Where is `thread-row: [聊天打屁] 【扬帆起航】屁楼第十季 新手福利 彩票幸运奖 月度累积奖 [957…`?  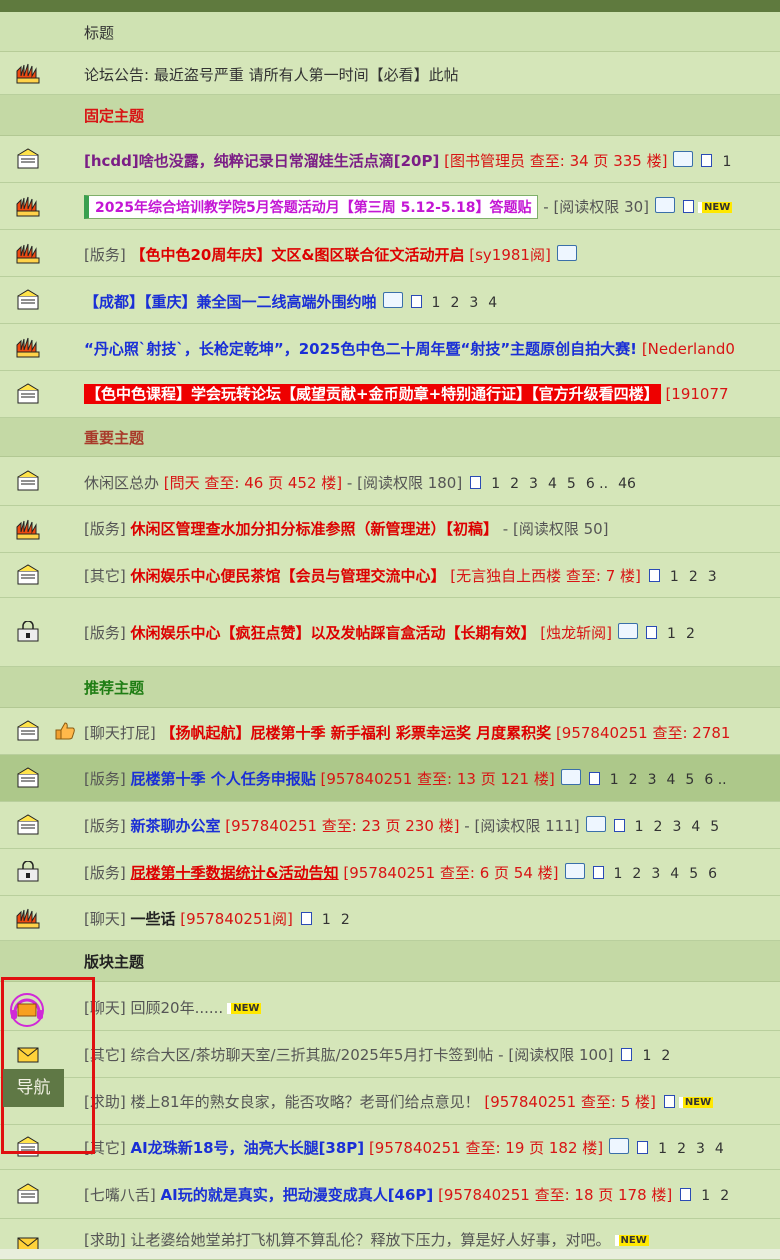 thread-row: [聊天打屁] 【扬帆起航】屁楼第十季 新手福利 彩票幸运奖 月度累积奖 [957… is located at coordinates (390, 731).